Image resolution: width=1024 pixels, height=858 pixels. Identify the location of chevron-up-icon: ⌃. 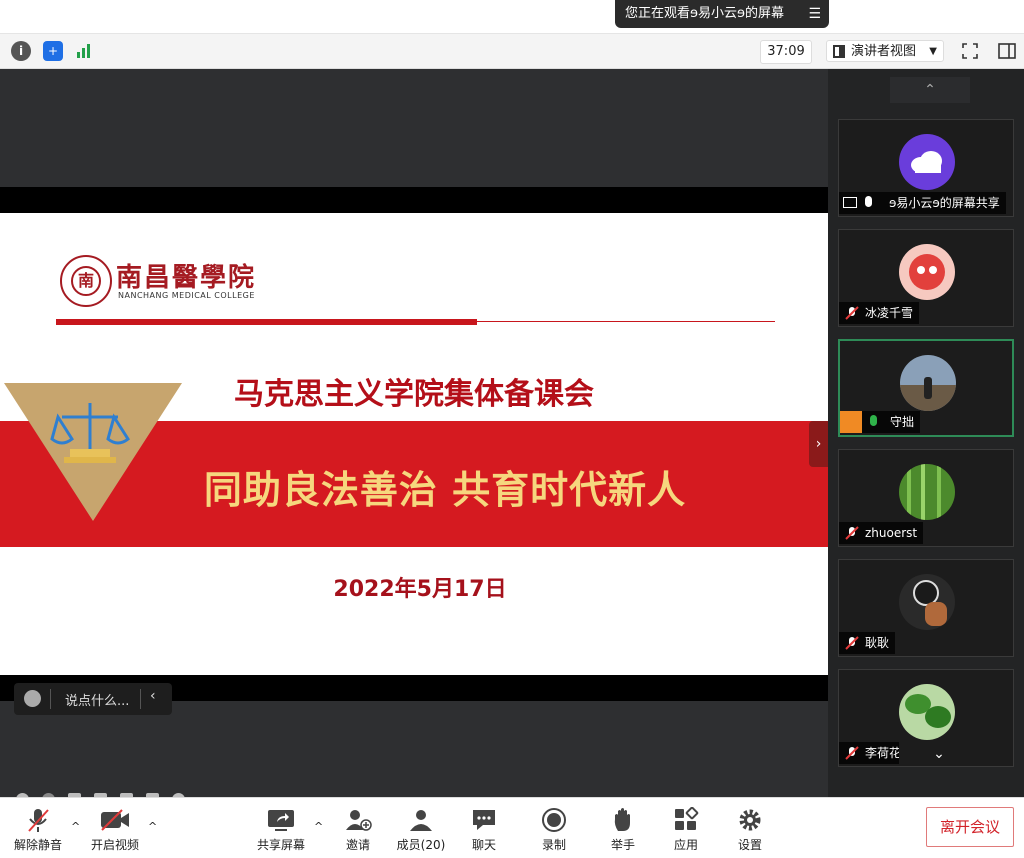
(930, 90).